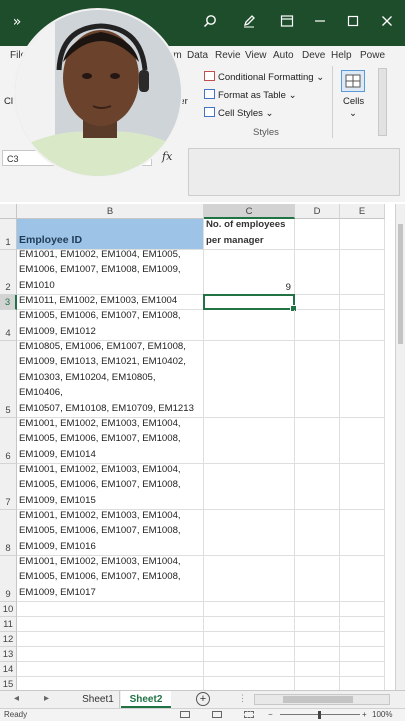 This screenshot has width=405, height=721. What do you see at coordinates (362, 325) in the screenshot?
I see `cell-e4` at bounding box center [362, 325].